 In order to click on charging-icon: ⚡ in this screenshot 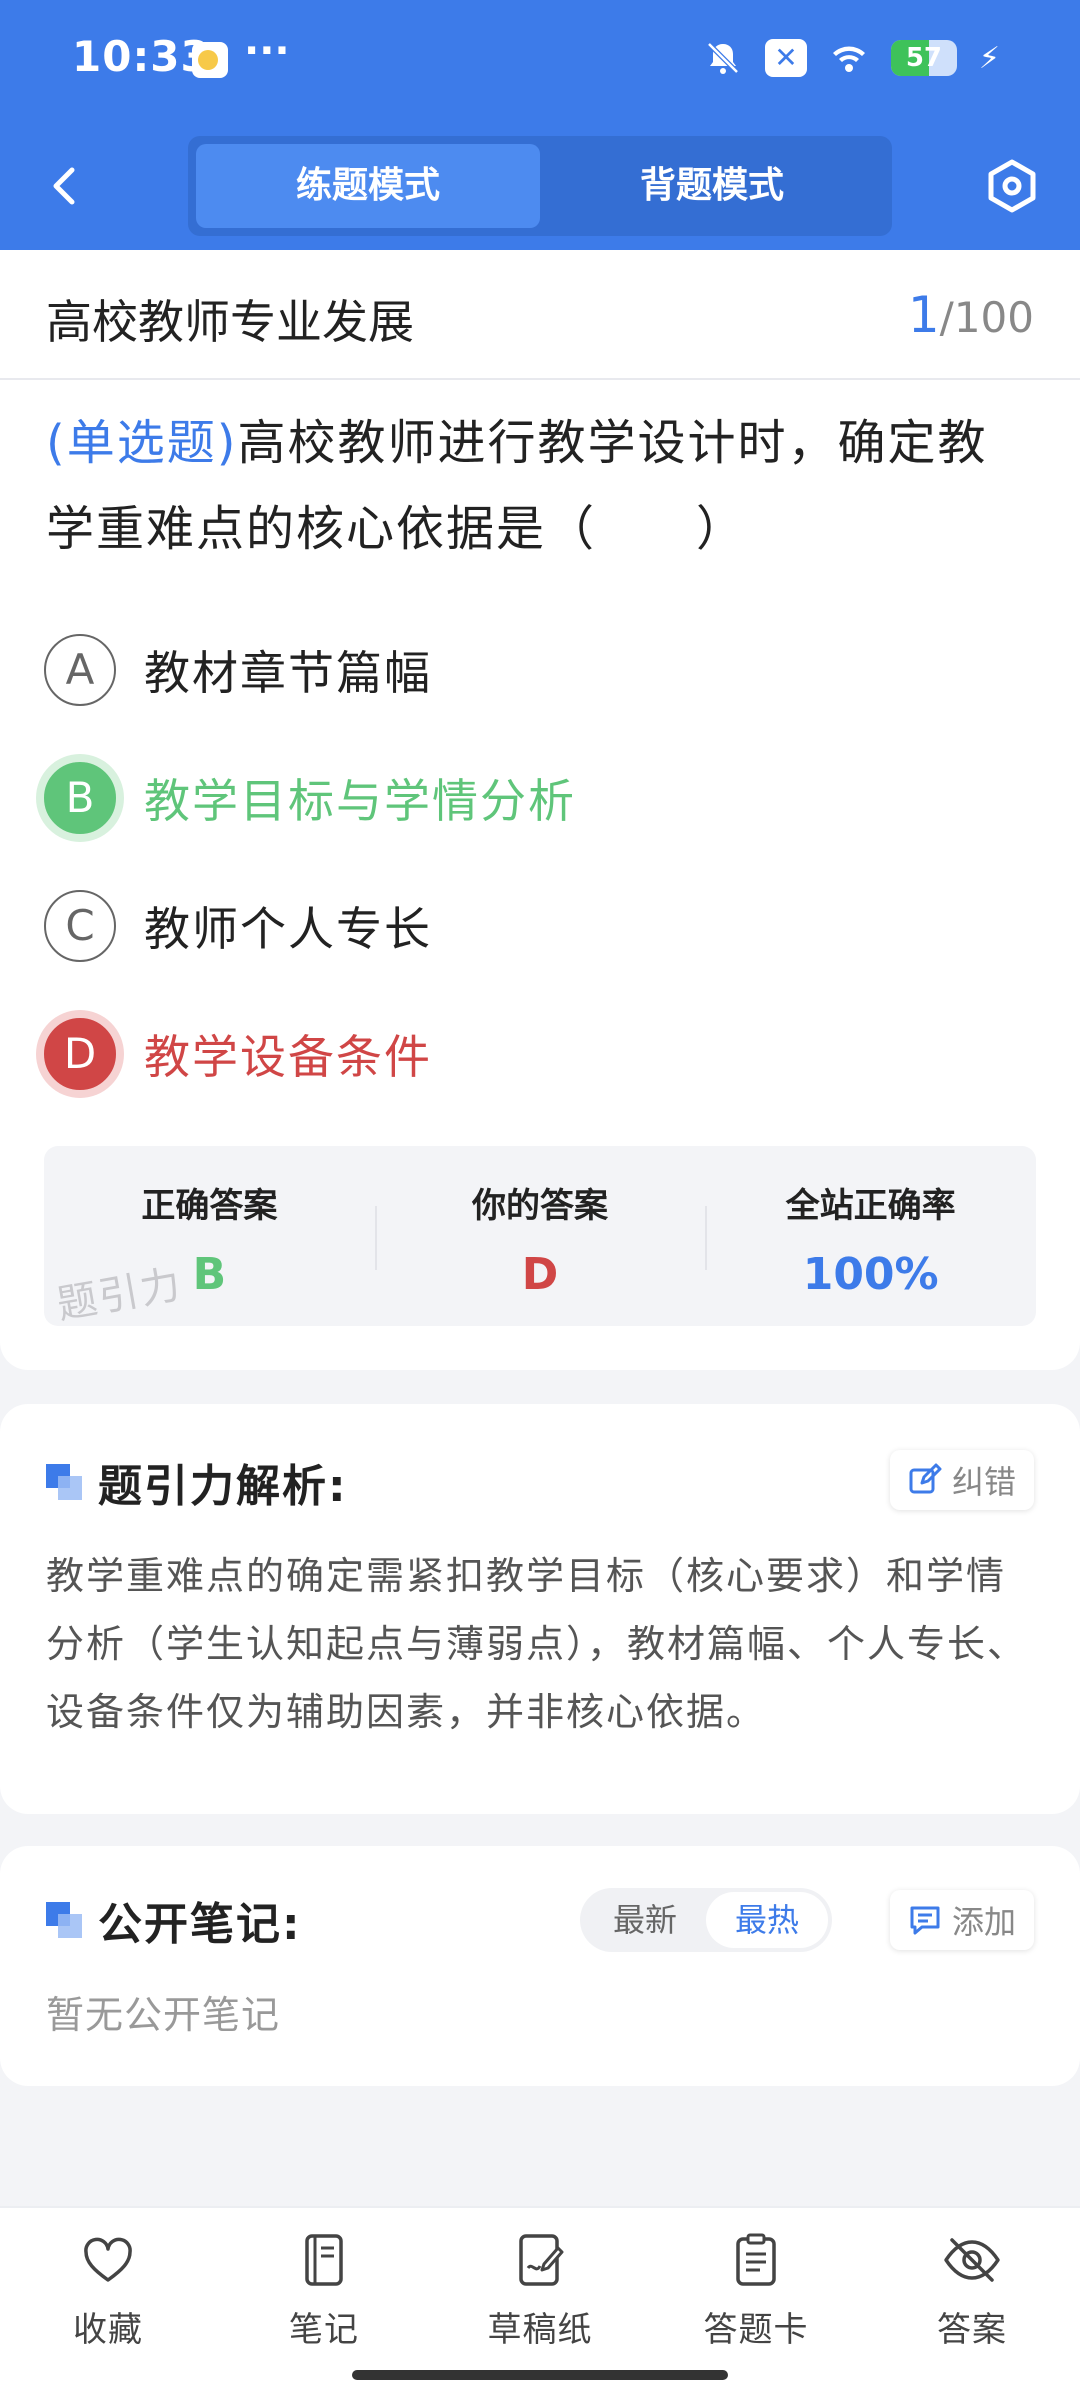, I will do `click(989, 58)`.